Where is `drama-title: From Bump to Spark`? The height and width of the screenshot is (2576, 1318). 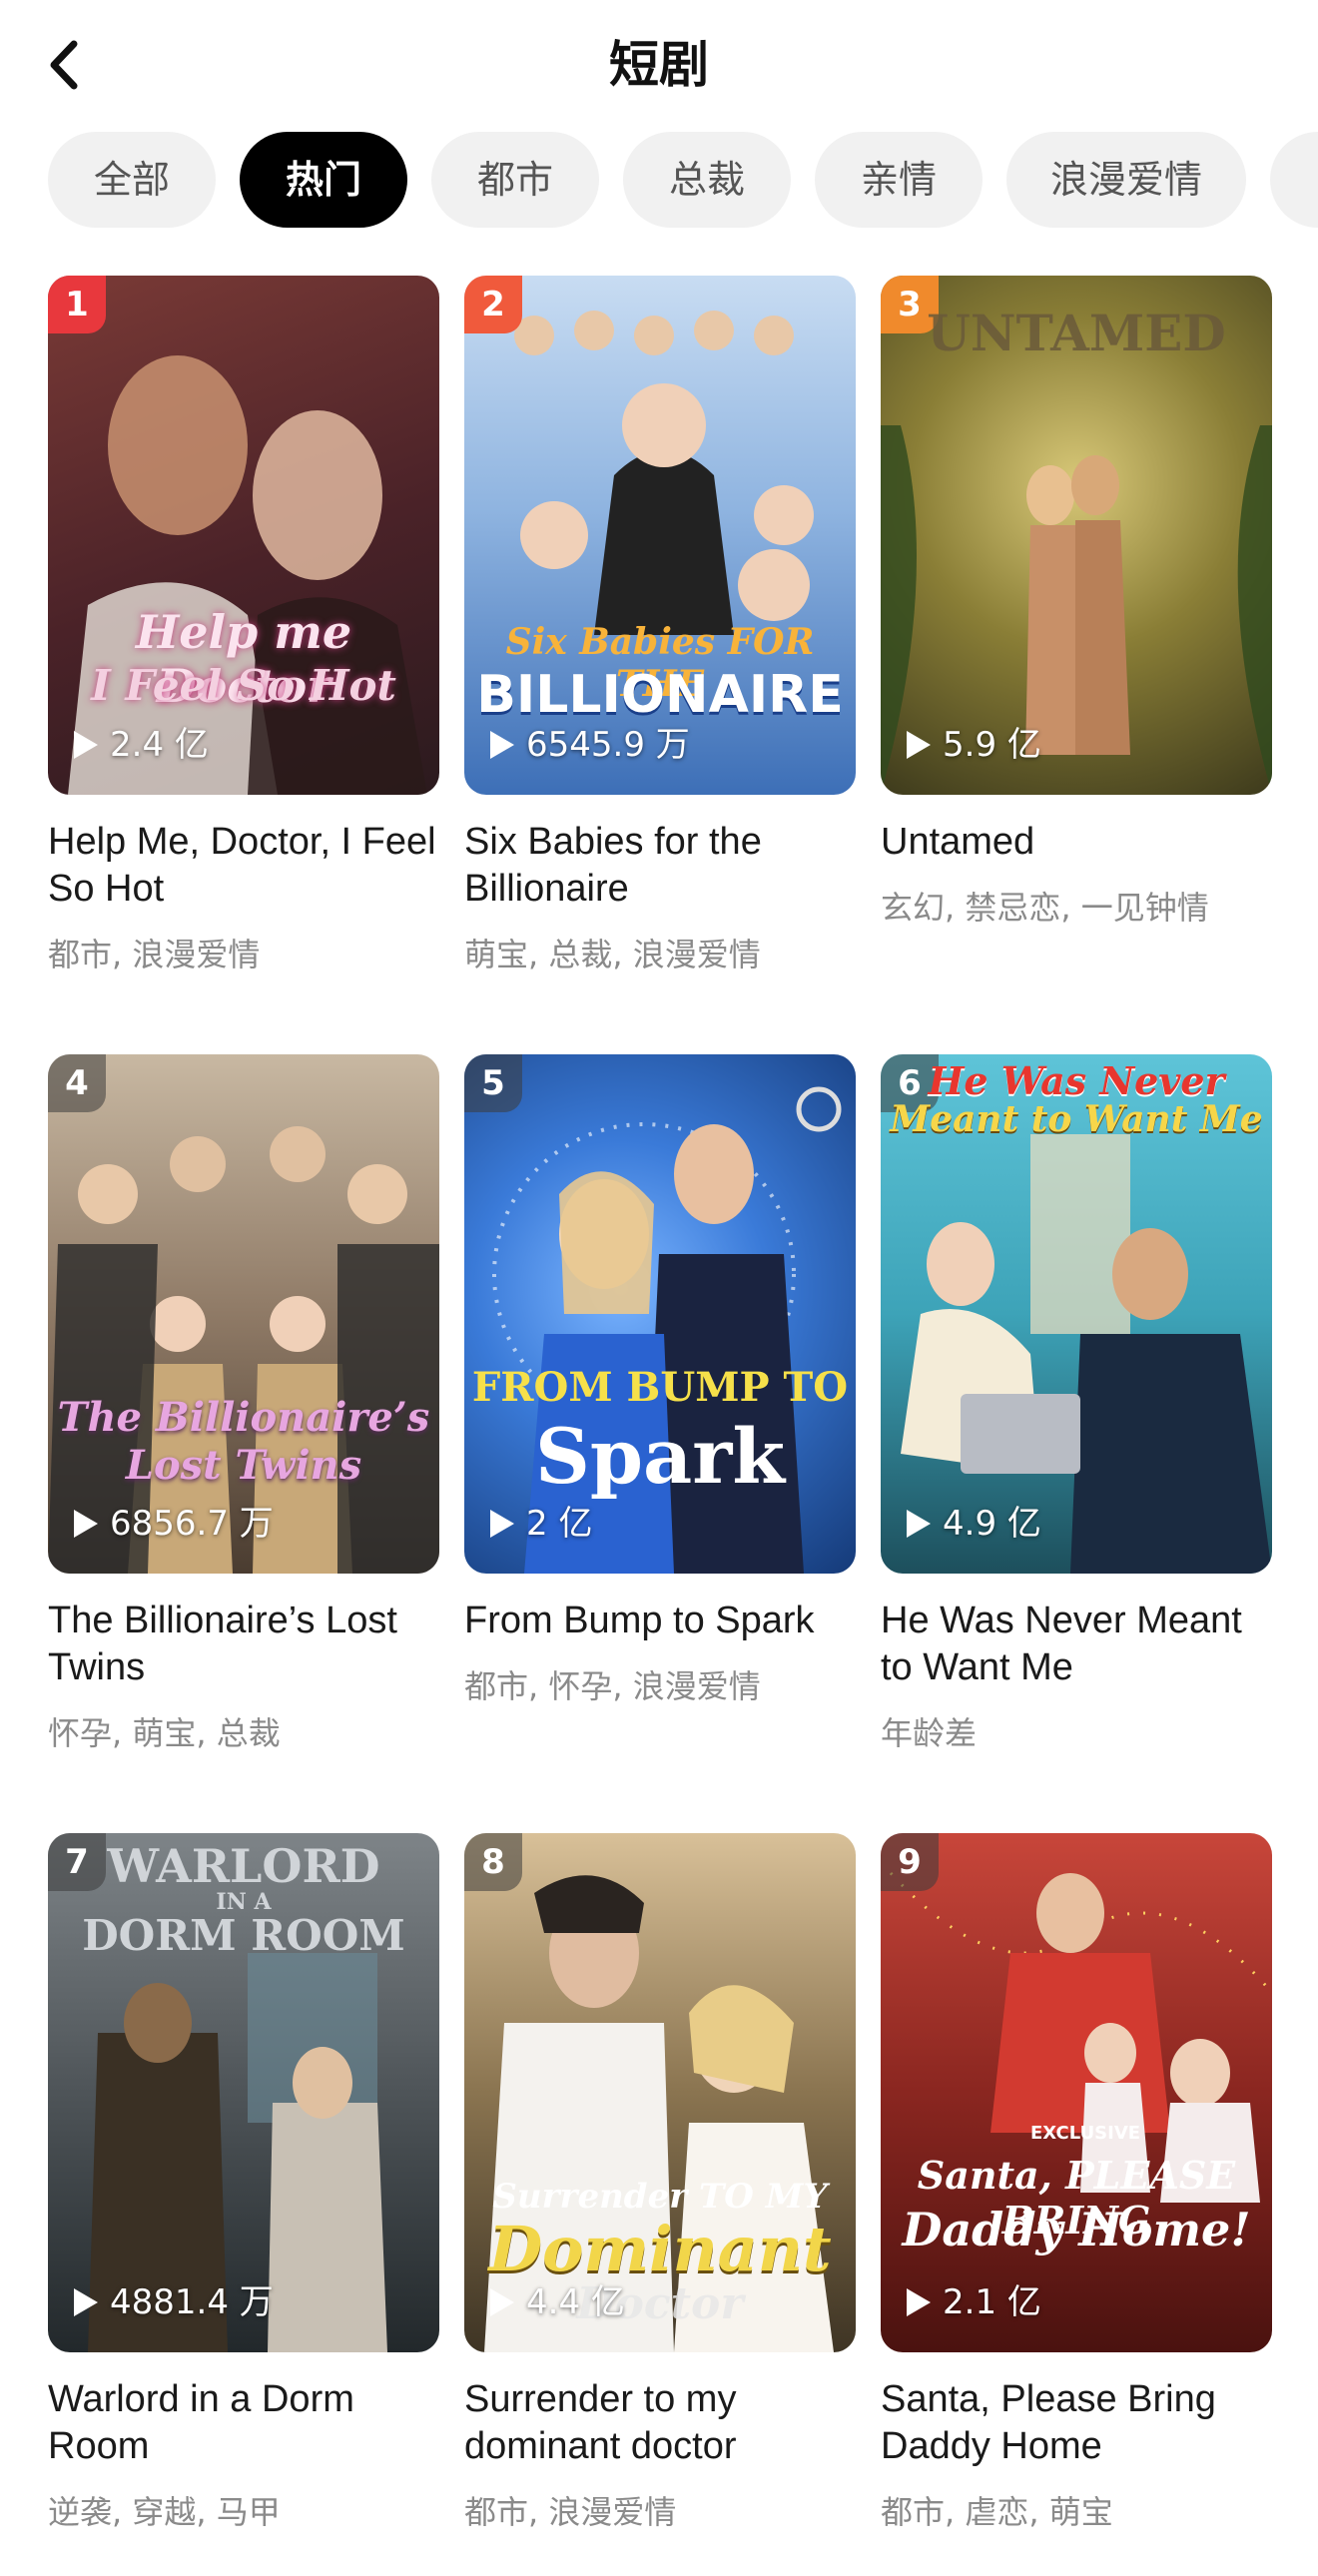 drama-title: From Bump to Spark is located at coordinates (660, 1621).